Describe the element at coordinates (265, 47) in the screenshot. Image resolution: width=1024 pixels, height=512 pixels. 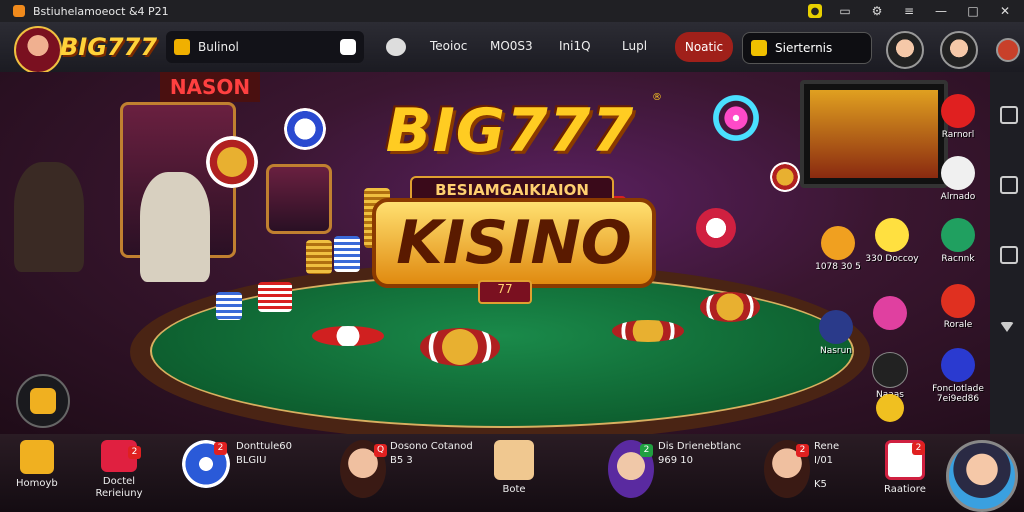
I see `search-box: Bulinol` at that location.